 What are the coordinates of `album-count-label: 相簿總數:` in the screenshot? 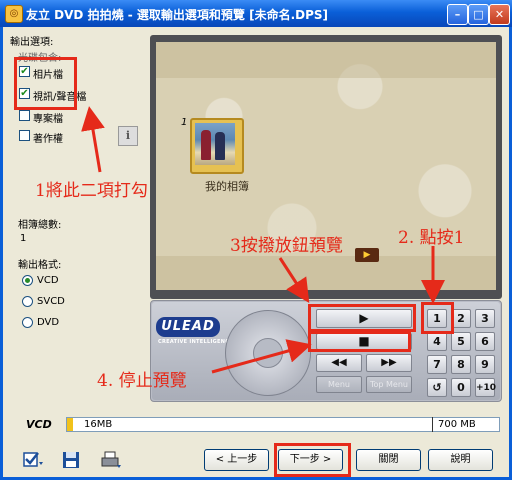 It's located at (40, 225).